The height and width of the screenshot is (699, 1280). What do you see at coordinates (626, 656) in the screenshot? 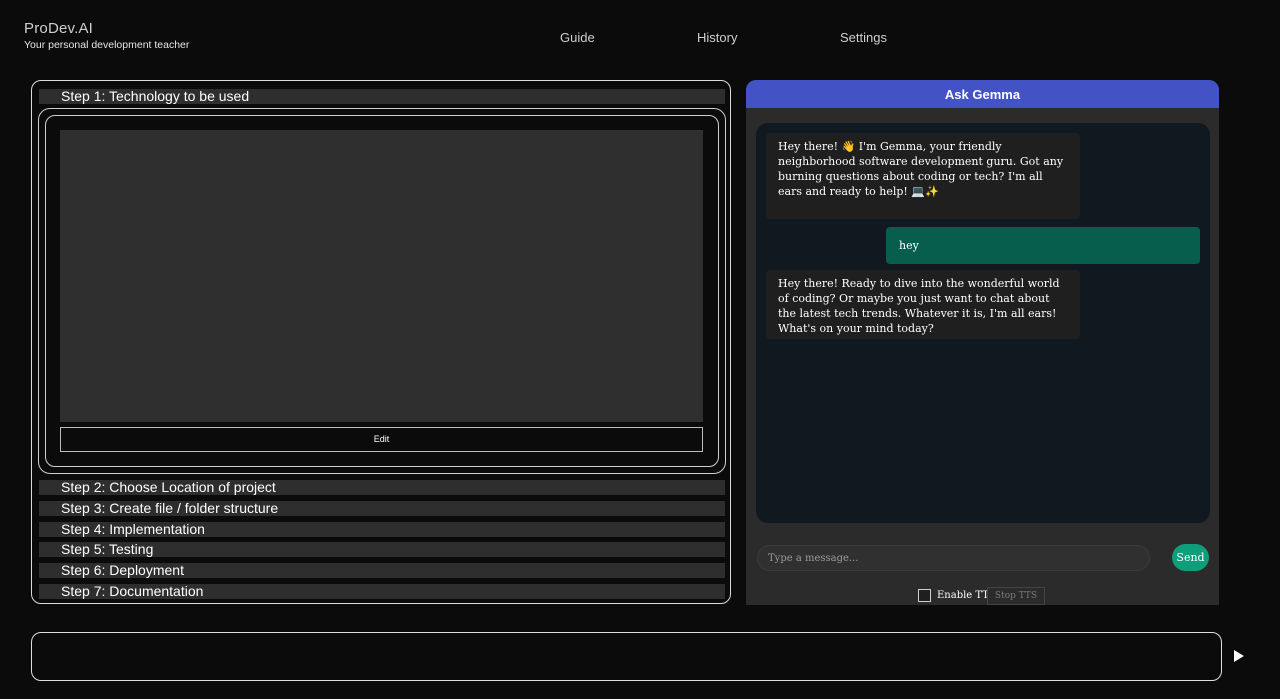
I see `terminal-input` at bounding box center [626, 656].